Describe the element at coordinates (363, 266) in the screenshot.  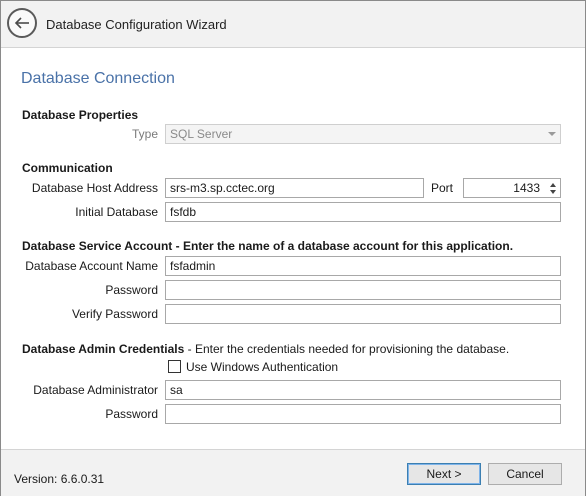
I see `account-name-input` at that location.